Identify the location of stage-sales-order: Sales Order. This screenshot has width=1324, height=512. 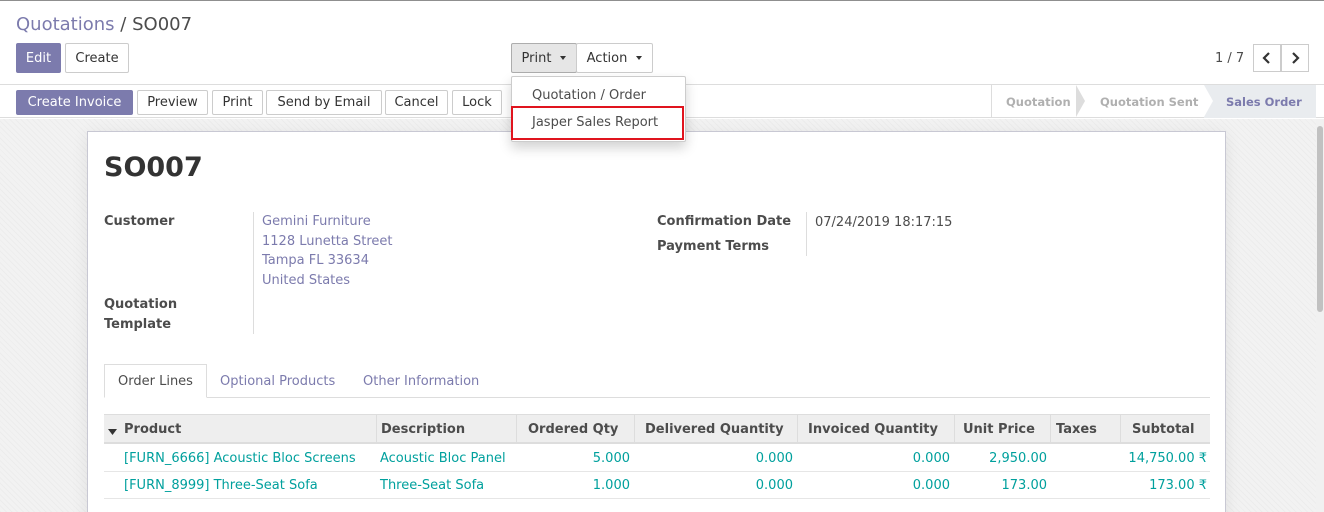
(1260, 101).